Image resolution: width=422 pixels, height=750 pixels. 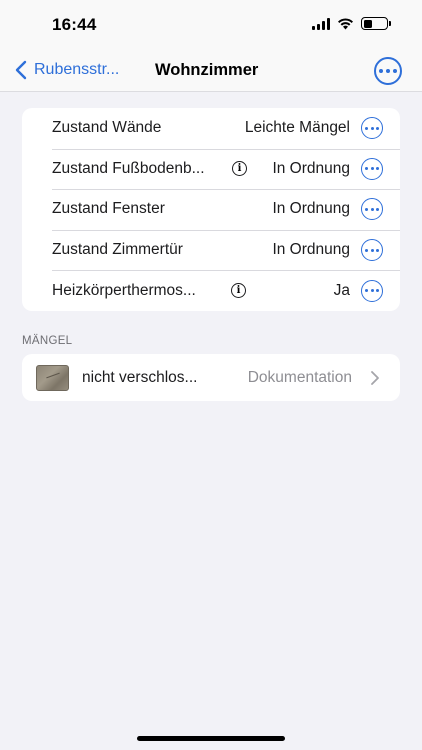 What do you see at coordinates (388, 71) in the screenshot?
I see `more-options-button` at bounding box center [388, 71].